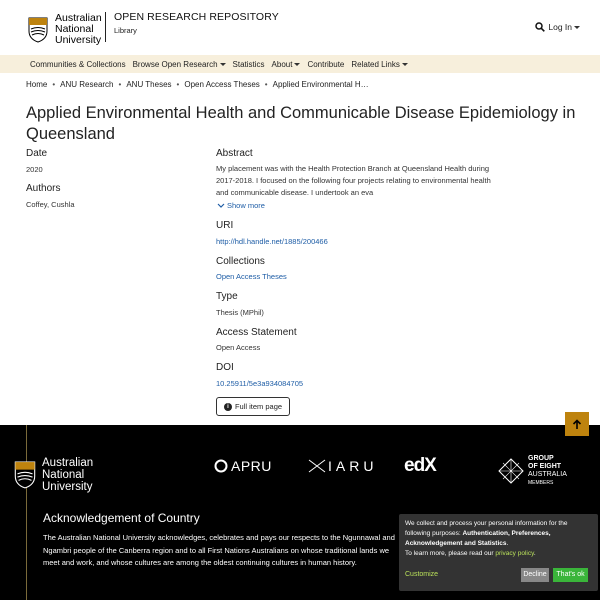 Image resolution: width=600 pixels, height=600 pixels. Describe the element at coordinates (570, 575) in the screenshot. I see `cookie-accept-button: That's ok` at that location.